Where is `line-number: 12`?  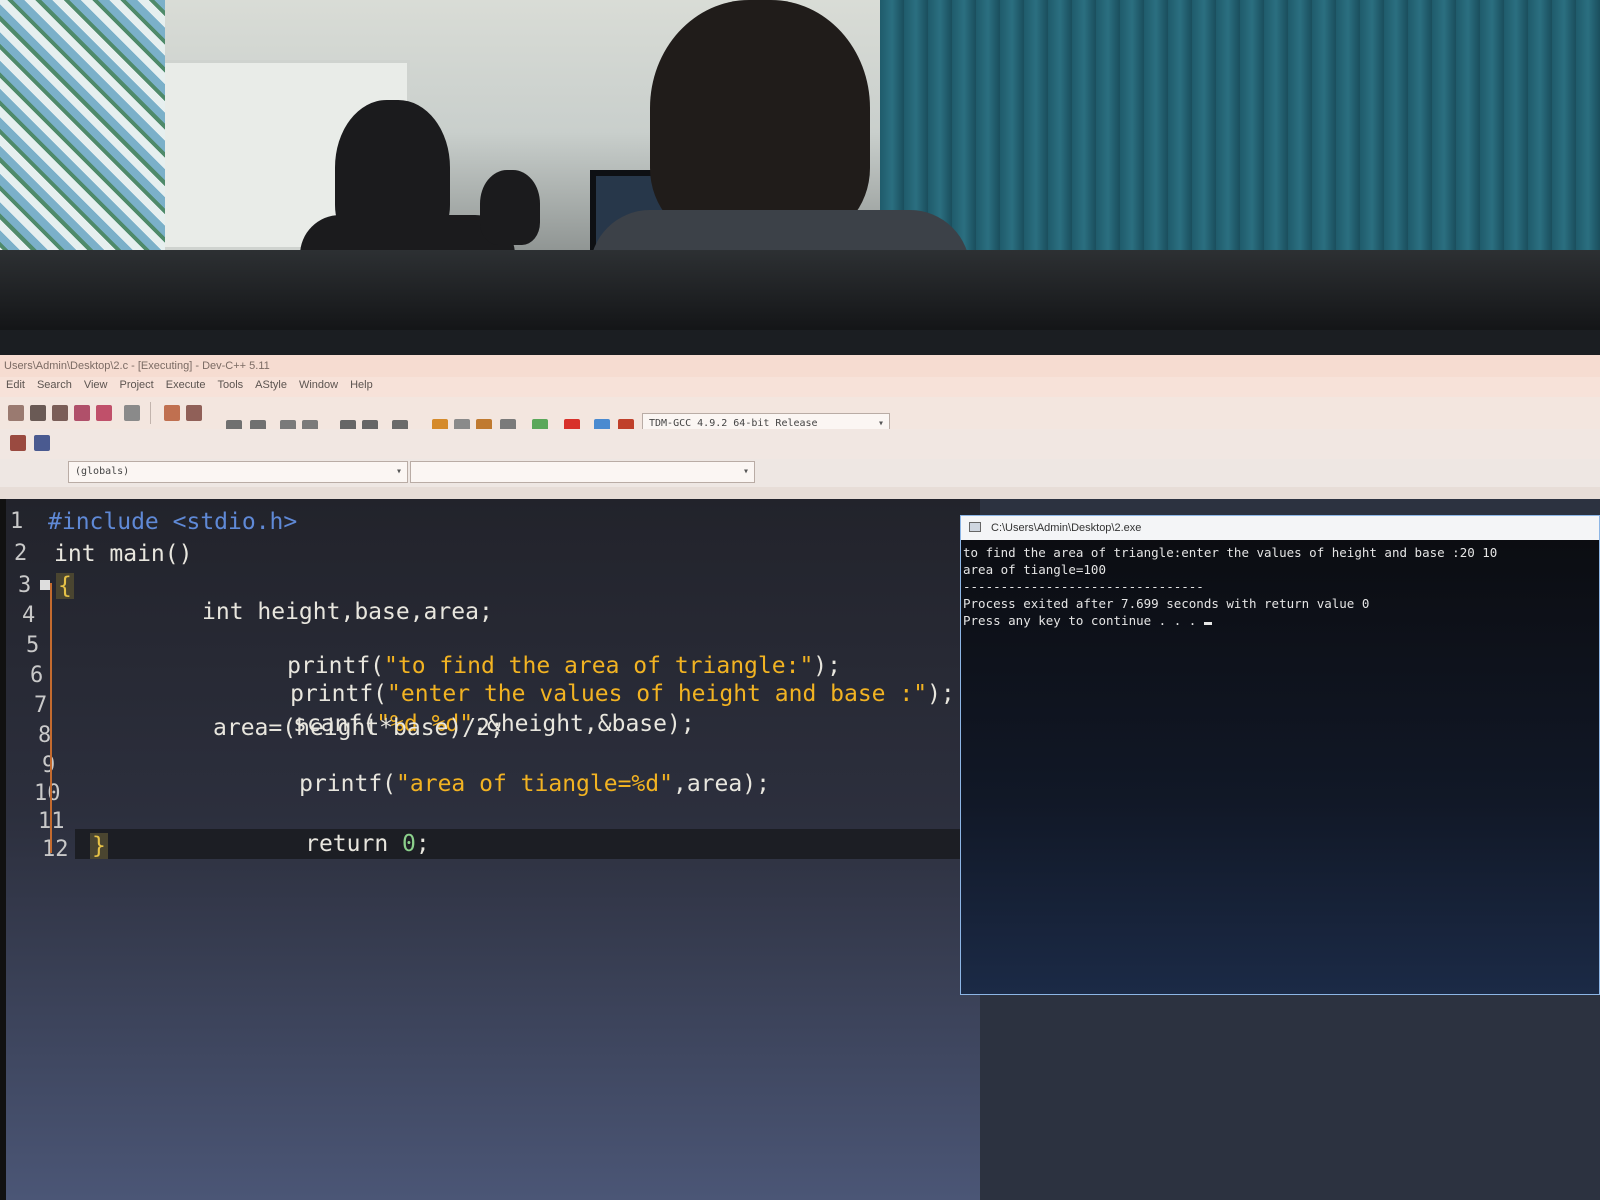
line-number: 12 is located at coordinates (55, 849).